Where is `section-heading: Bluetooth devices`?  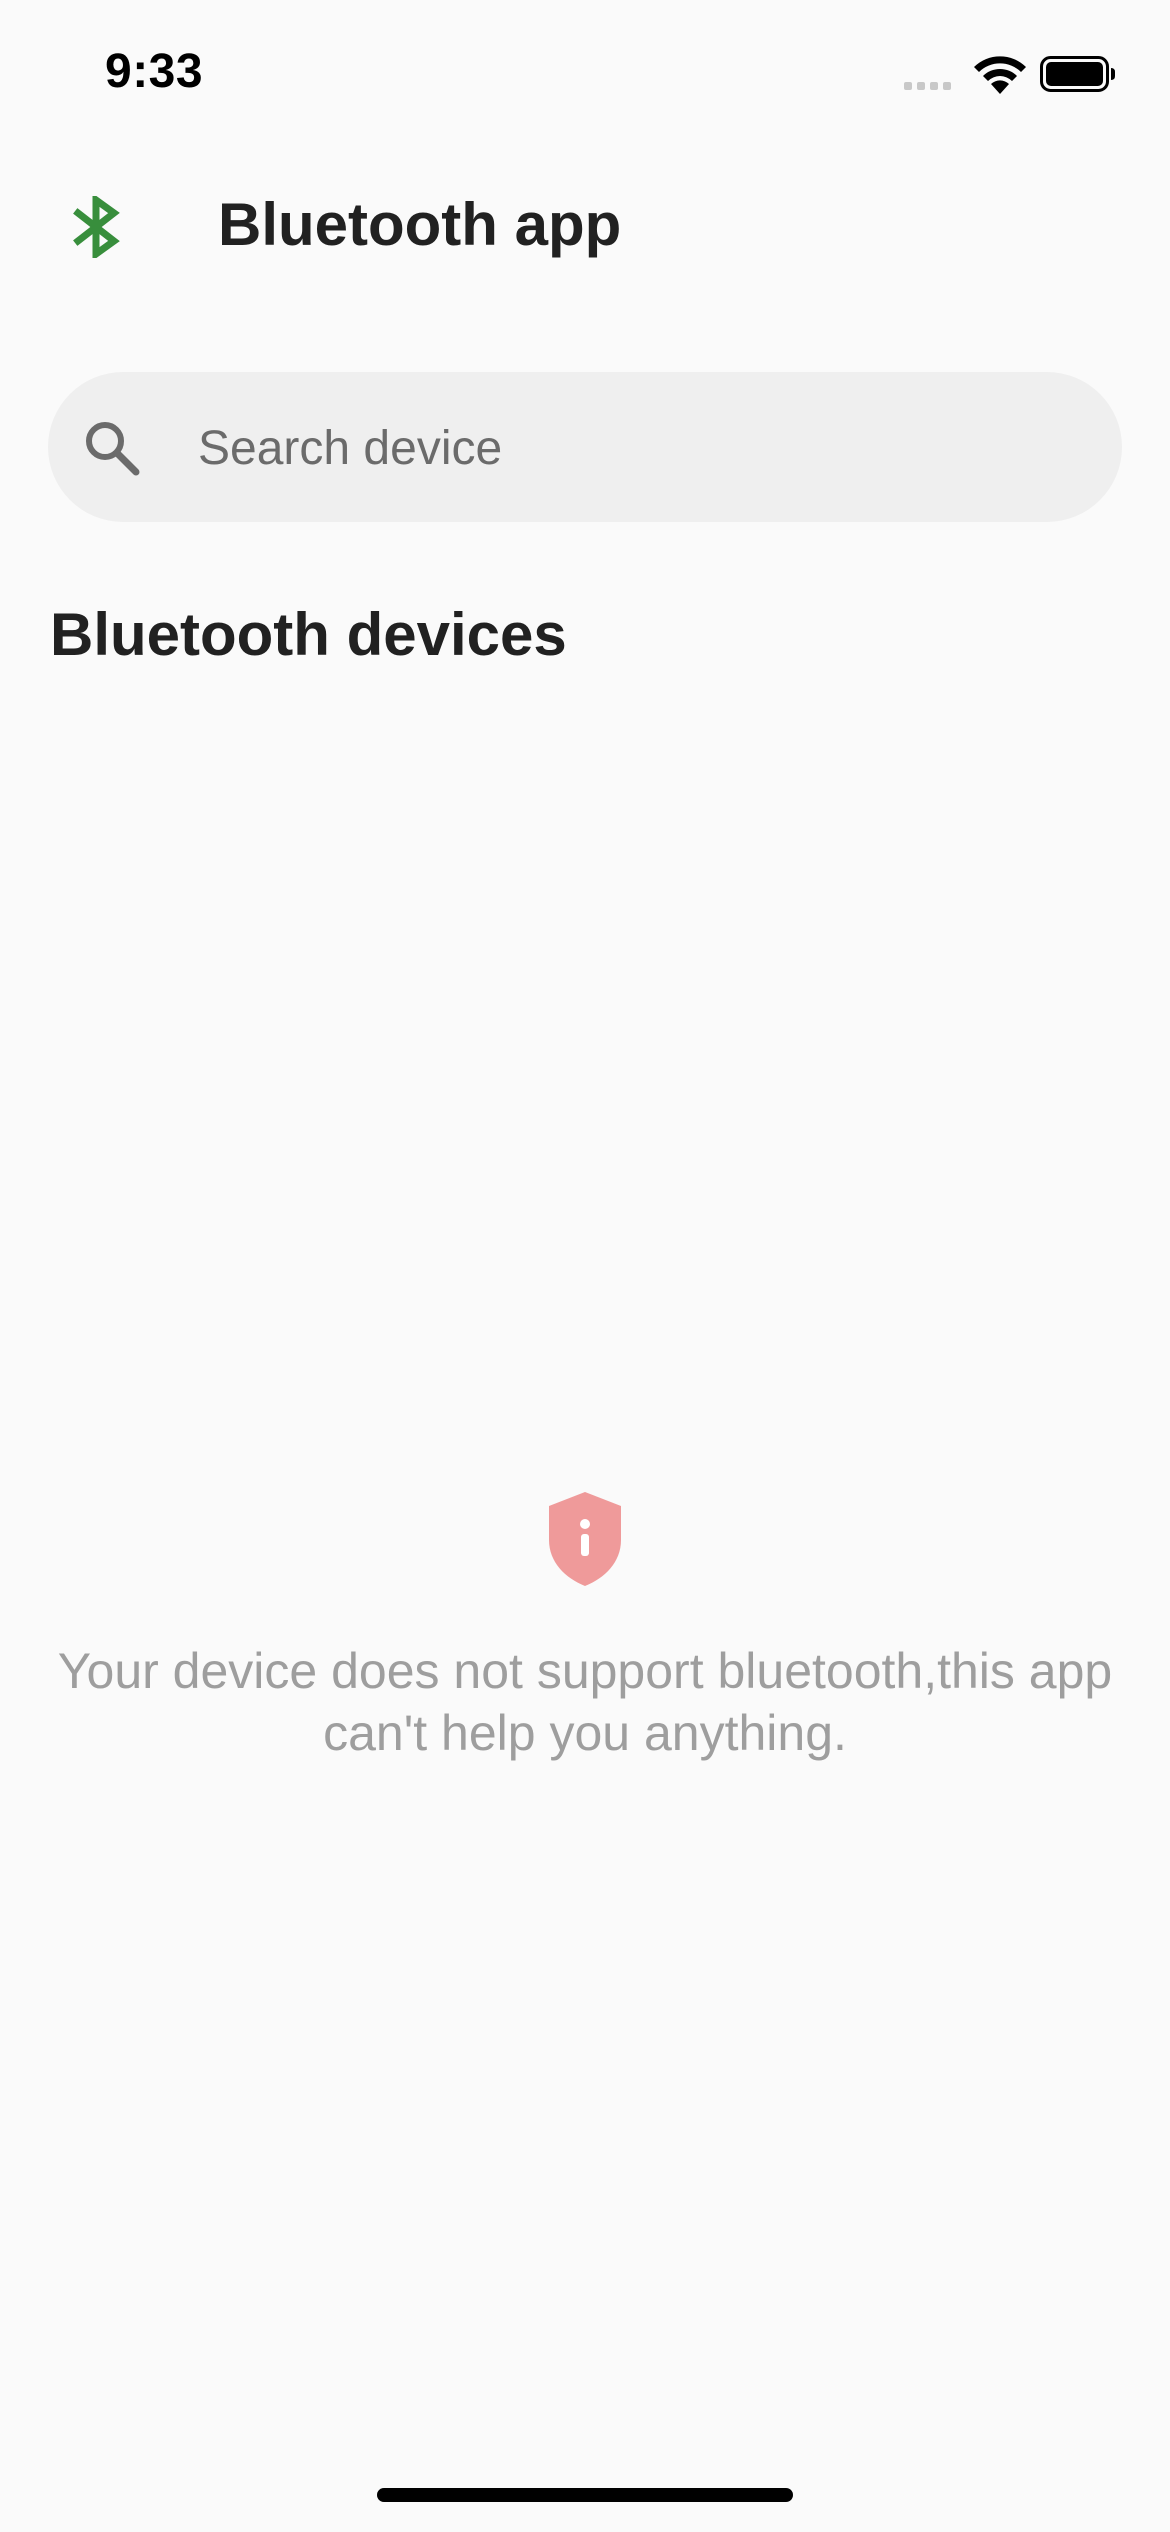
section-heading: Bluetooth devices is located at coordinates (308, 634).